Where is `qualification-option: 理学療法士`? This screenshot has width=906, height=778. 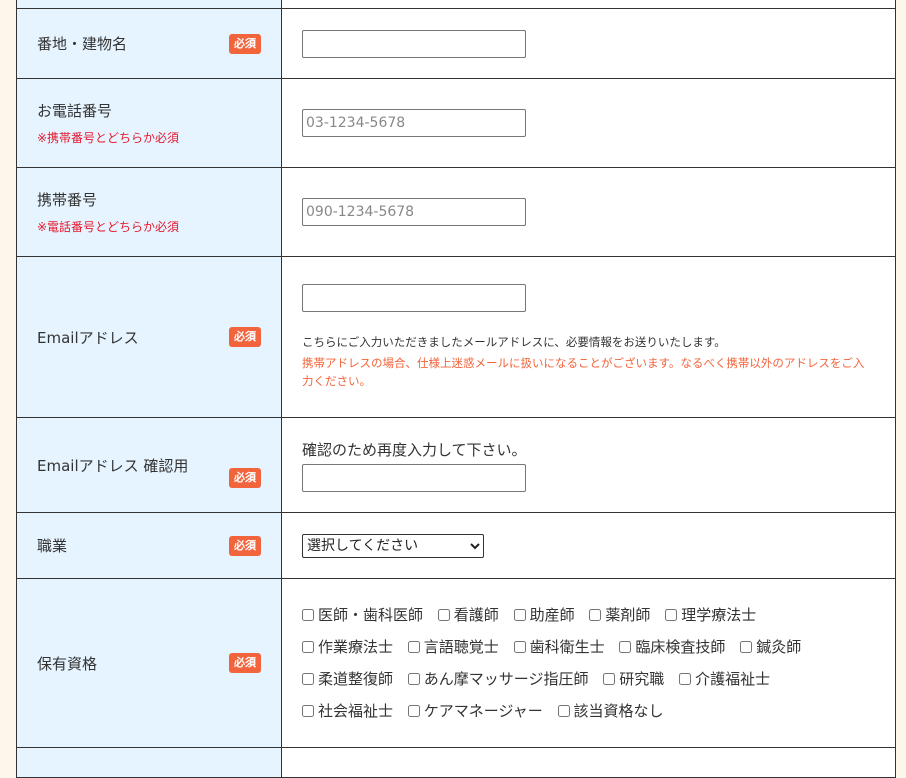
qualification-option: 理学療法士 is located at coordinates (710, 615).